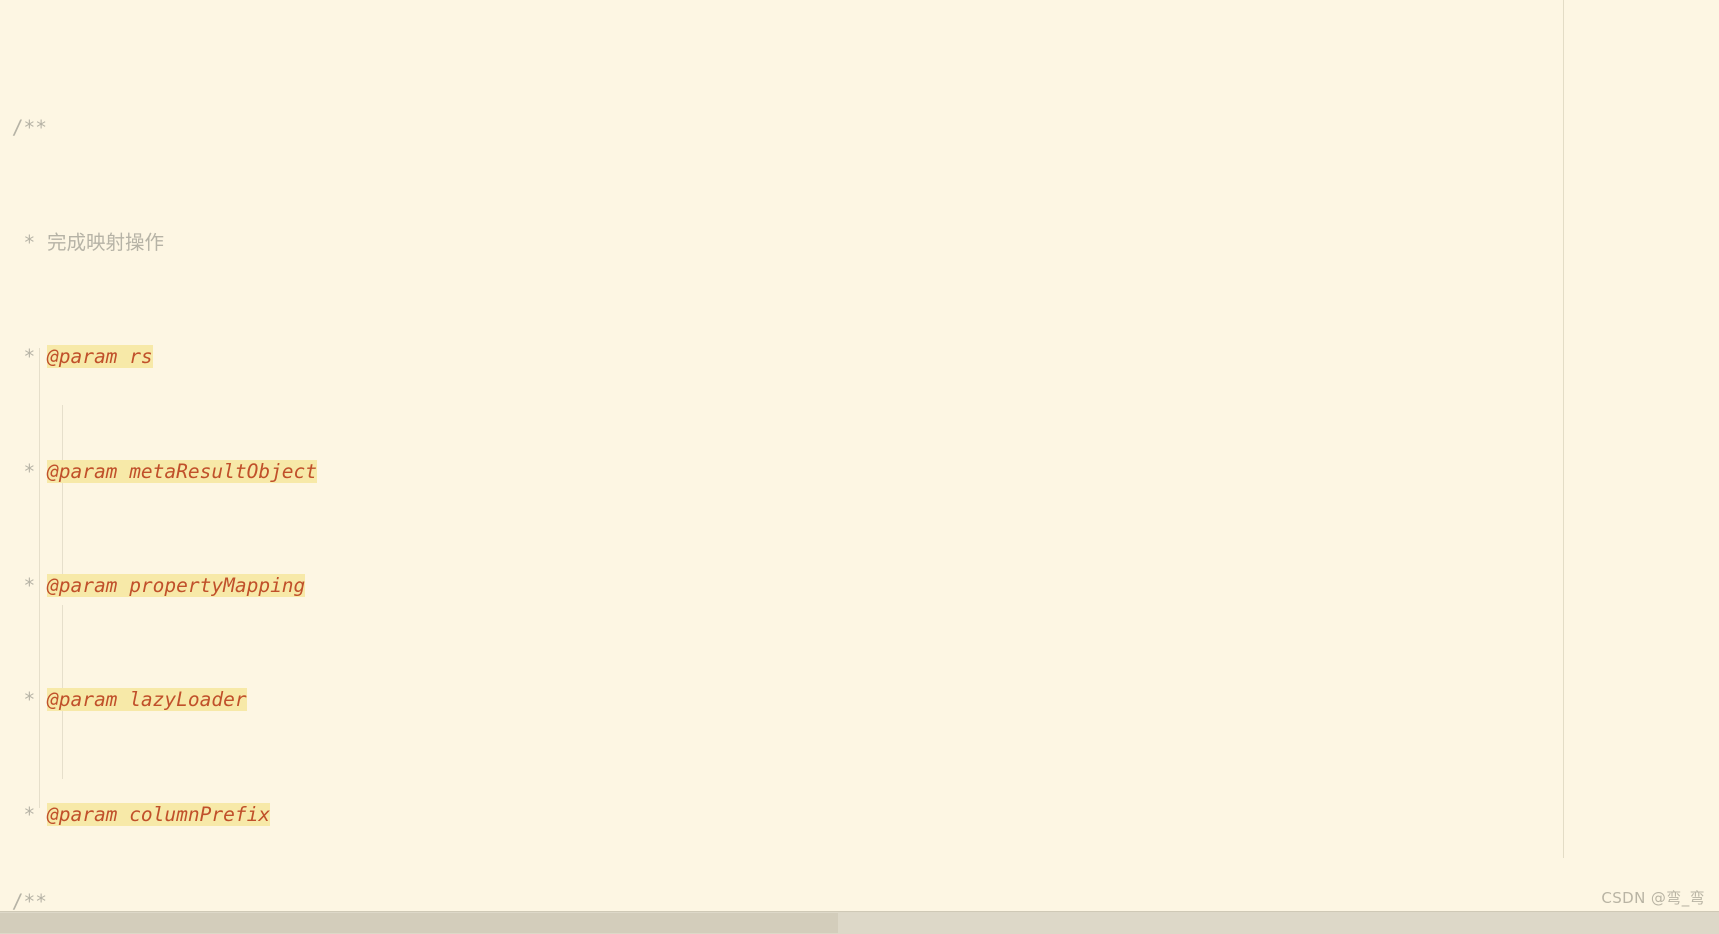 The width and height of the screenshot is (1719, 934). What do you see at coordinates (217, 585) in the screenshot?
I see `javadoc-param-name-propertymapping: propertyMapping` at bounding box center [217, 585].